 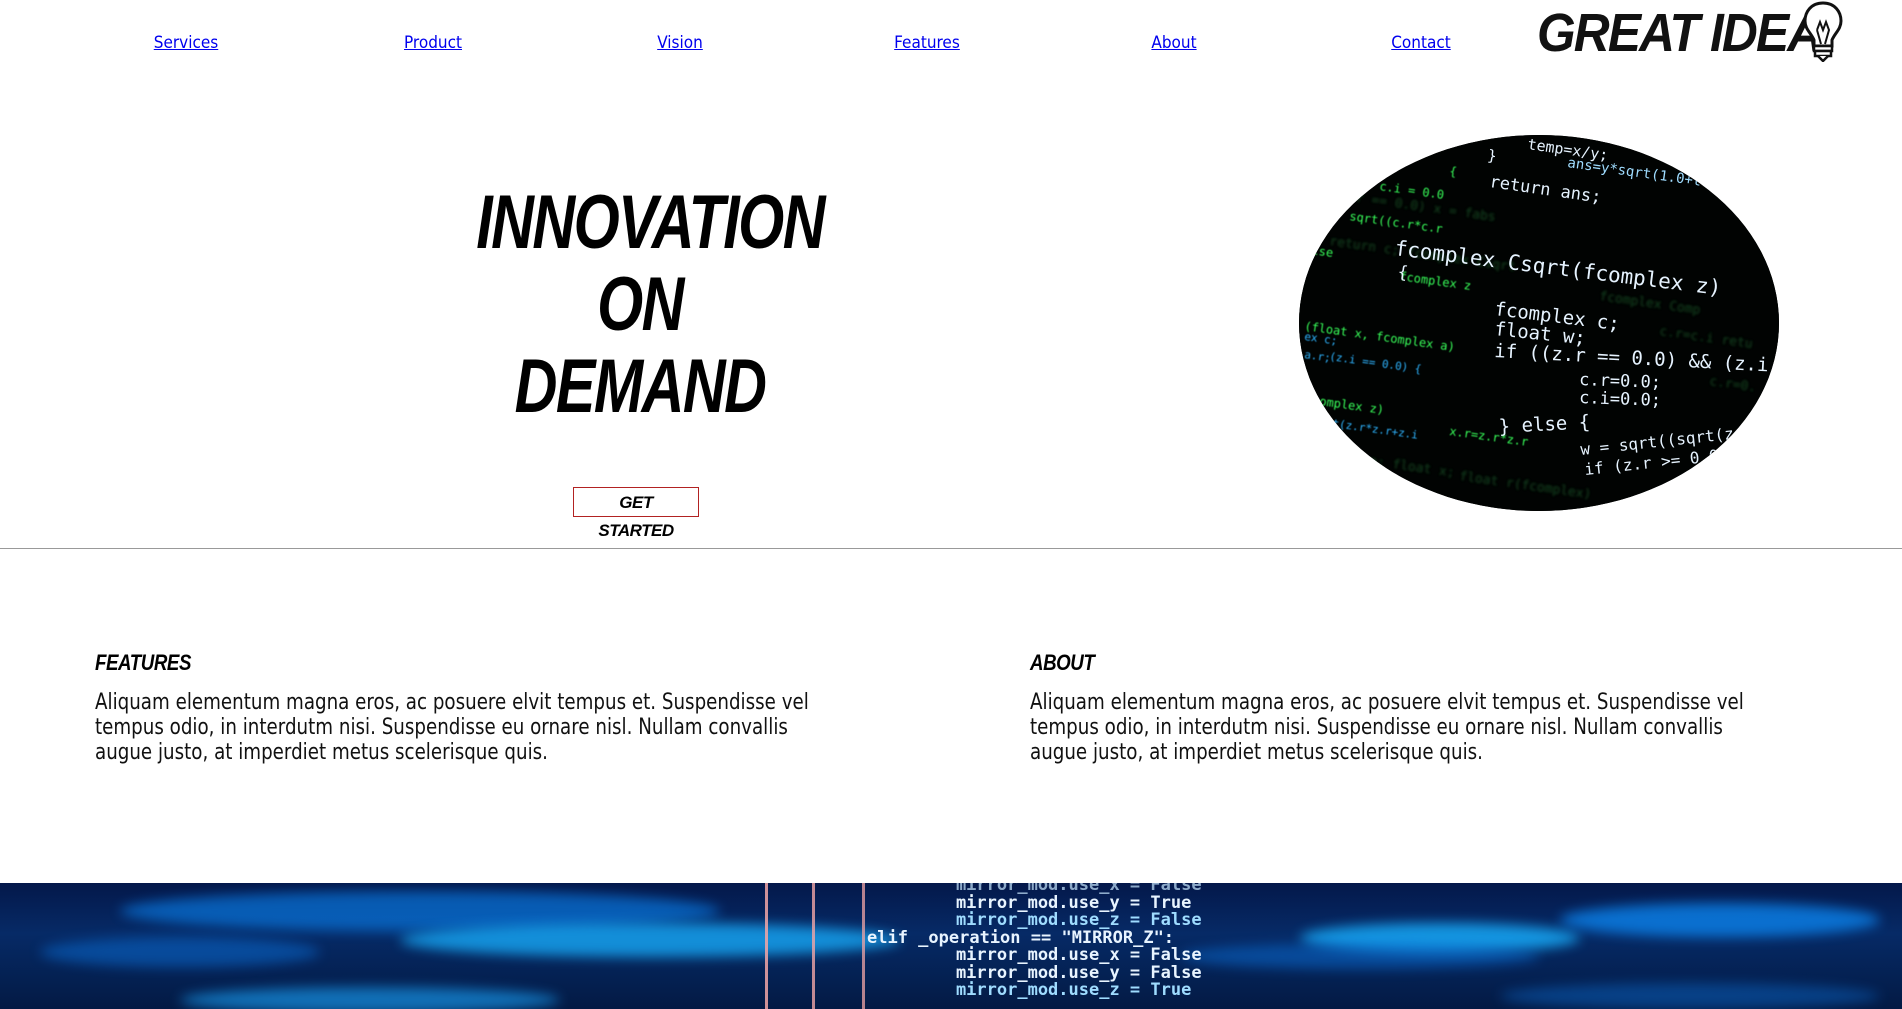 I want to click on nav-link-about: About, so click(x=1173, y=43).